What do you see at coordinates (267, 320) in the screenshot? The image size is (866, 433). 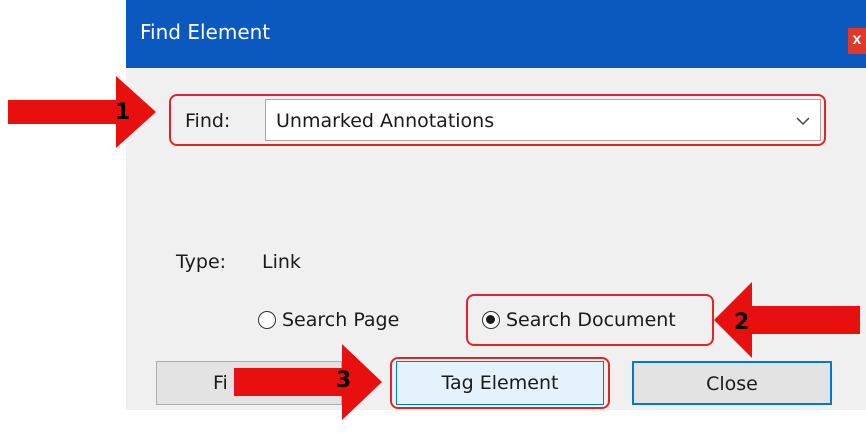 I see `radio-unchecked-icon` at bounding box center [267, 320].